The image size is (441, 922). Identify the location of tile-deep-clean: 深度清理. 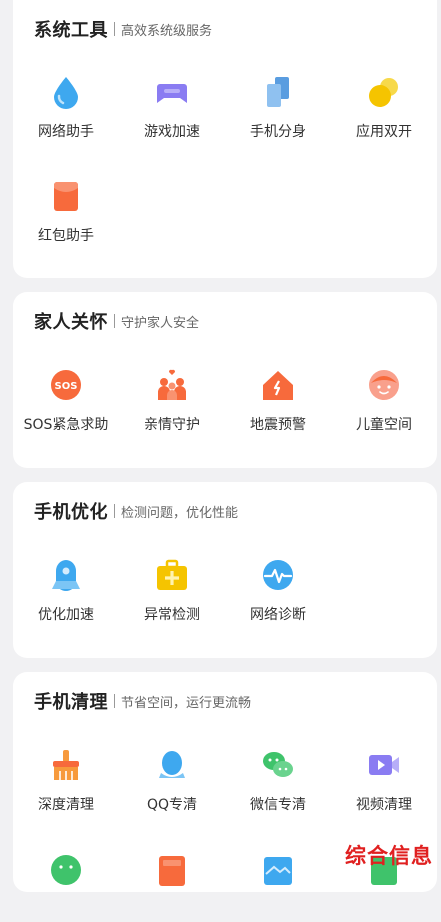
(66, 782).